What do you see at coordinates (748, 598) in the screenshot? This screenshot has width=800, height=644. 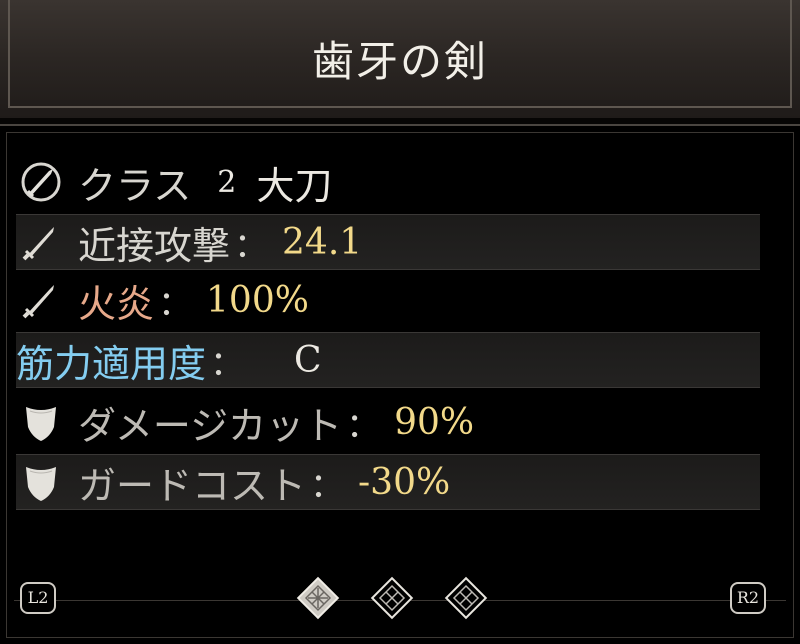 I see `r2-button: R2` at bounding box center [748, 598].